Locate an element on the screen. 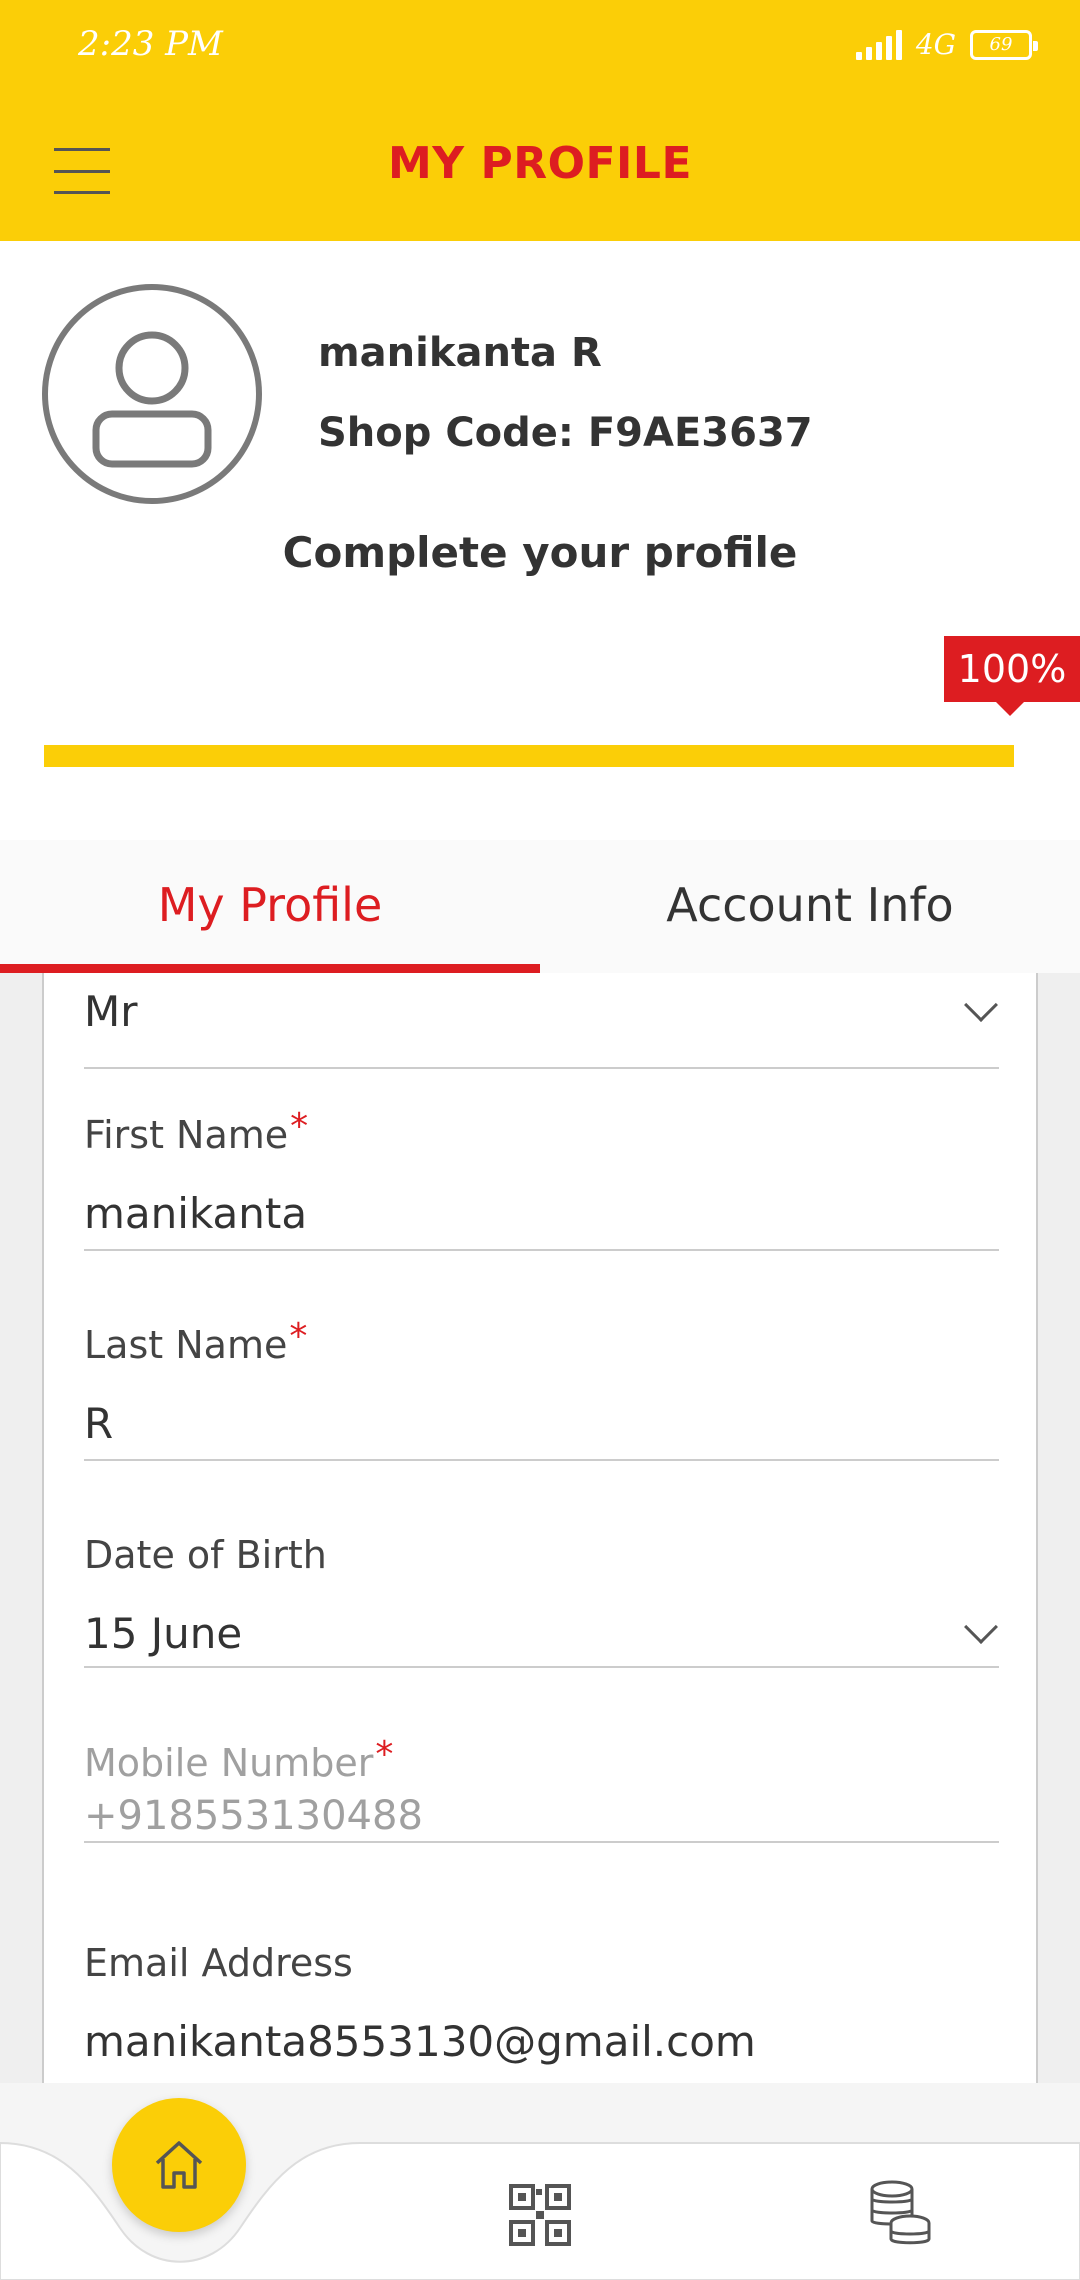  last-name-value: R is located at coordinates (99, 1423).